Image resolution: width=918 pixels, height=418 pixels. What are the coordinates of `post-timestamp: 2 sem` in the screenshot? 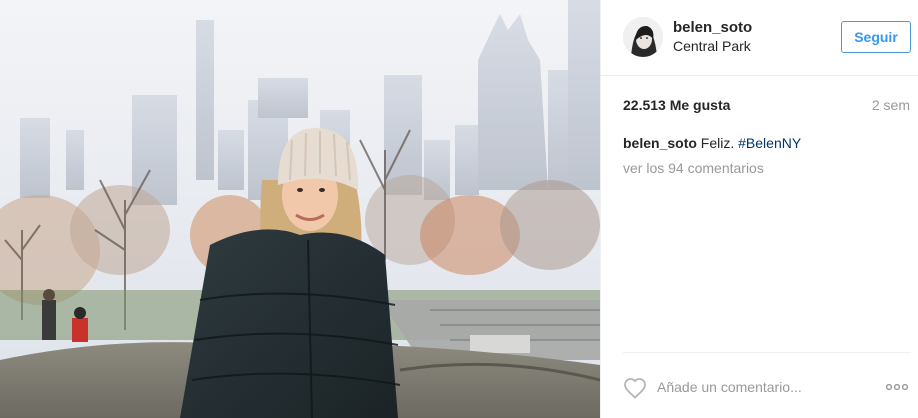 It's located at (891, 105).